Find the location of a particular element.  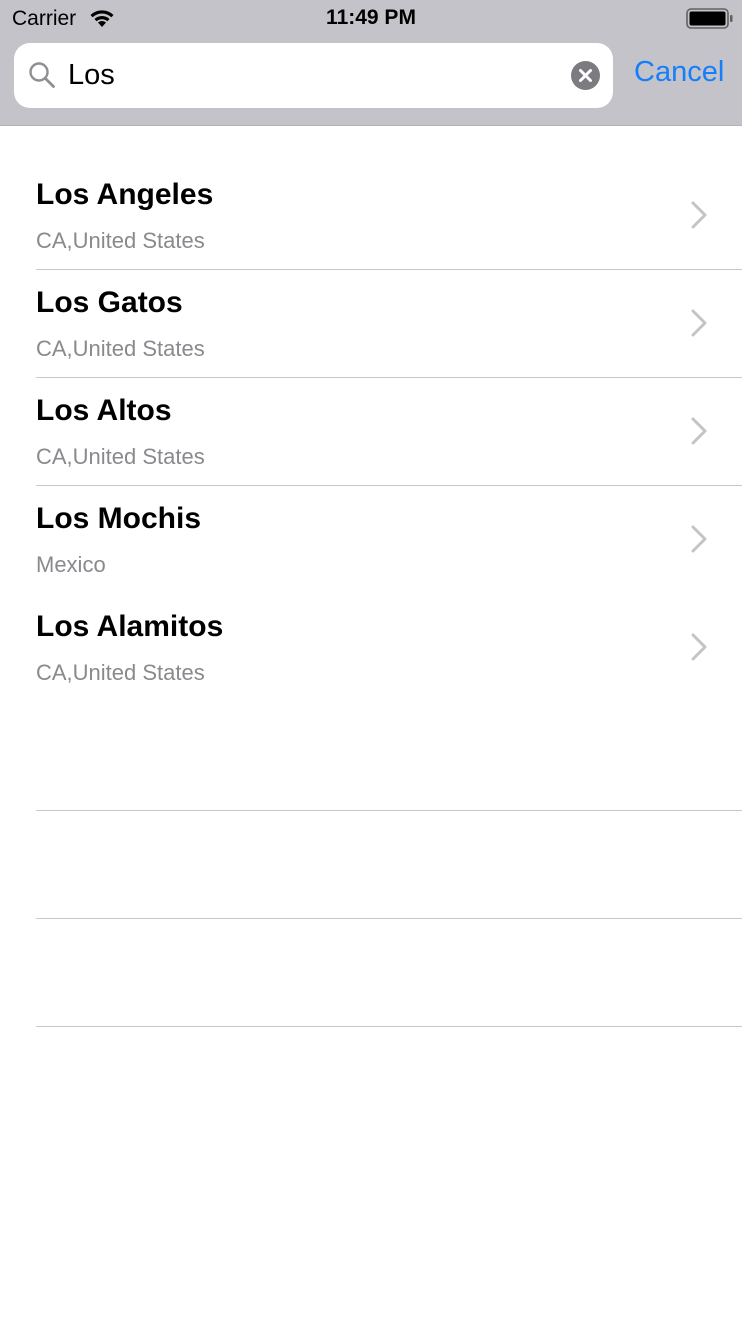

clock-time: 11:49 PM is located at coordinates (371, 17).